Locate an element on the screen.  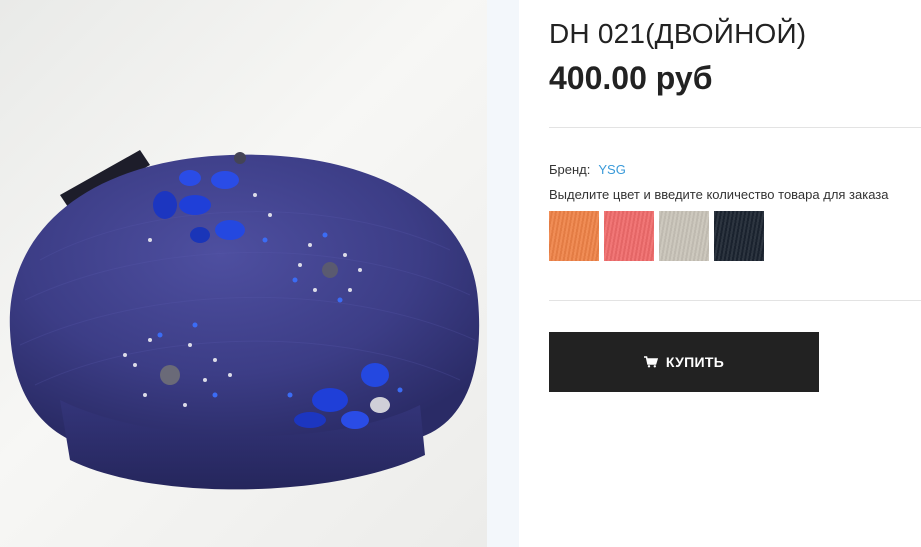
color-swatch-beige is located at coordinates (684, 236).